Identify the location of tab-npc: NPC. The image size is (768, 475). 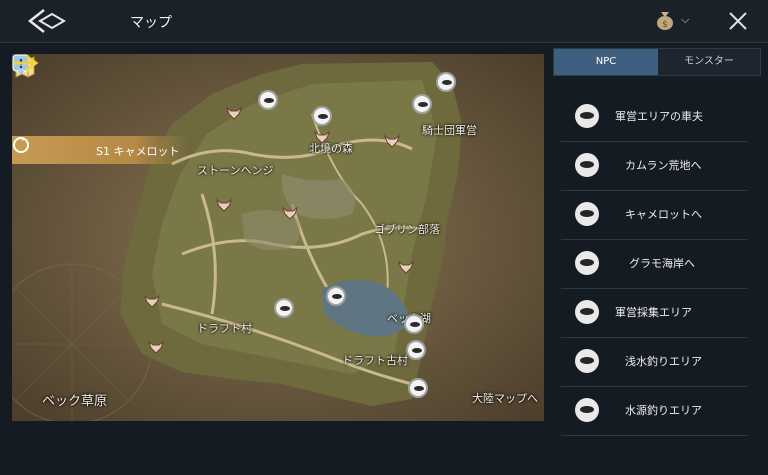
(606, 62).